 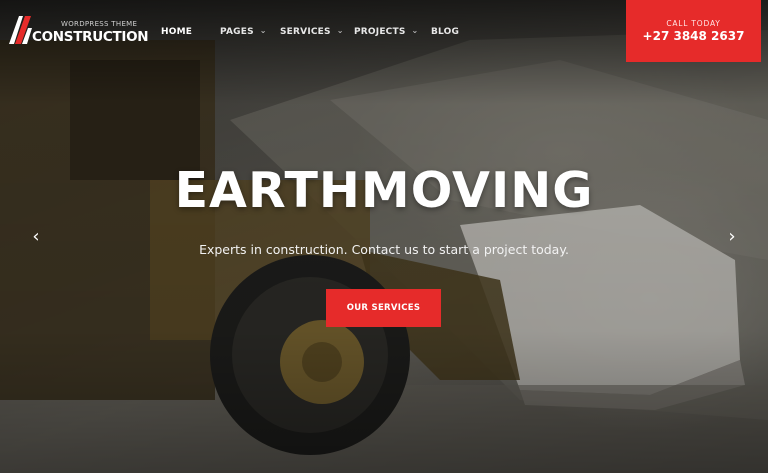 I want to click on our-services-button: OUR SERVICES, so click(x=383, y=308).